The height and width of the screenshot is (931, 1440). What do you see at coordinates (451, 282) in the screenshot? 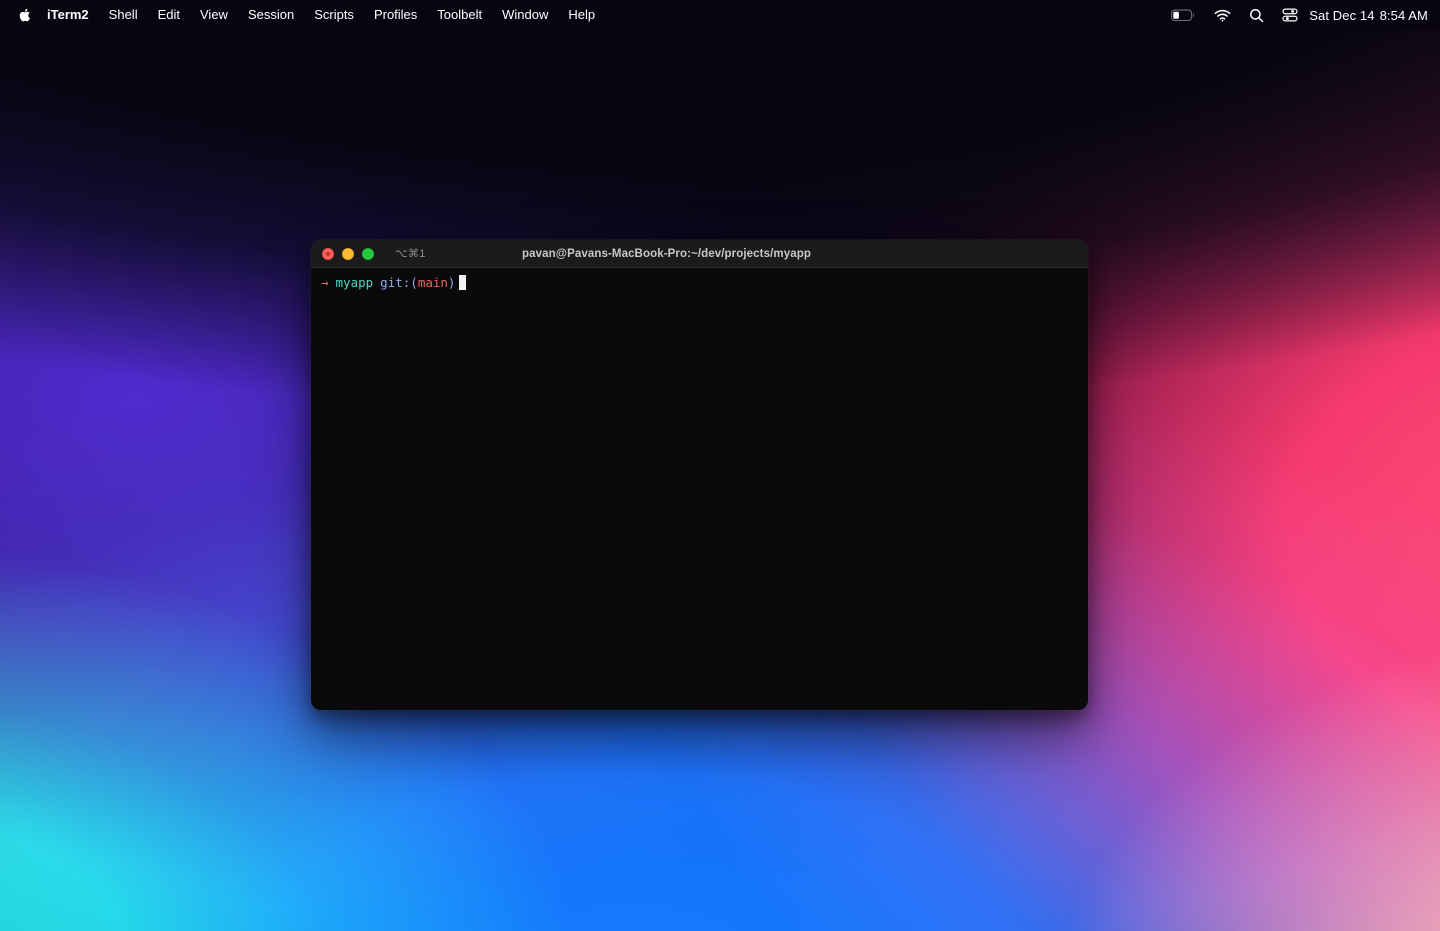
I see `prompt-git-suffix: )` at bounding box center [451, 282].